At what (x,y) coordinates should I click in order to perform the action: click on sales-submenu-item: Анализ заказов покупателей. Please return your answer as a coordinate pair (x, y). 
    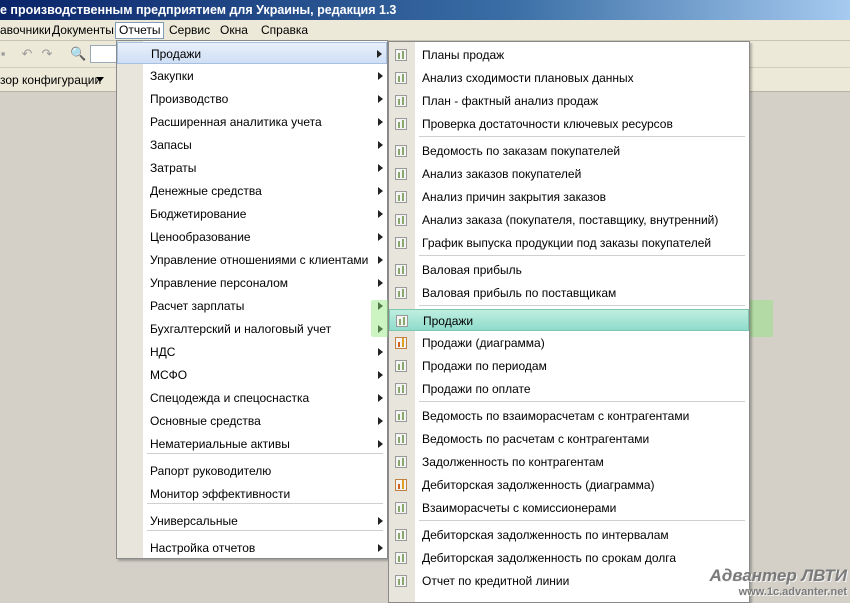
    Looking at the image, I should click on (569, 174).